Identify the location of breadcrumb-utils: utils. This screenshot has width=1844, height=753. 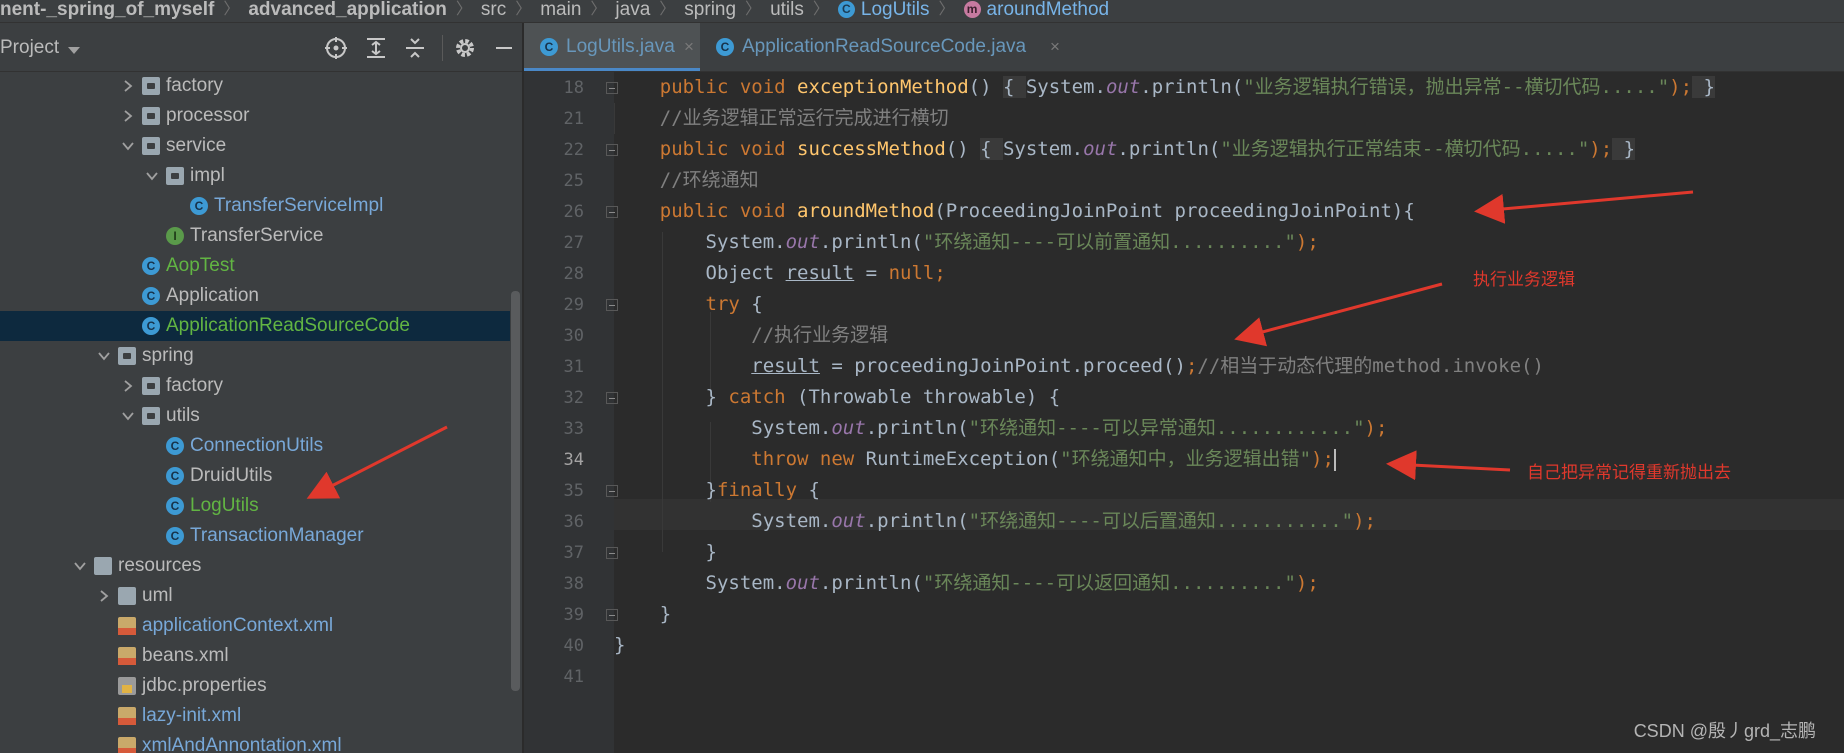
(787, 10).